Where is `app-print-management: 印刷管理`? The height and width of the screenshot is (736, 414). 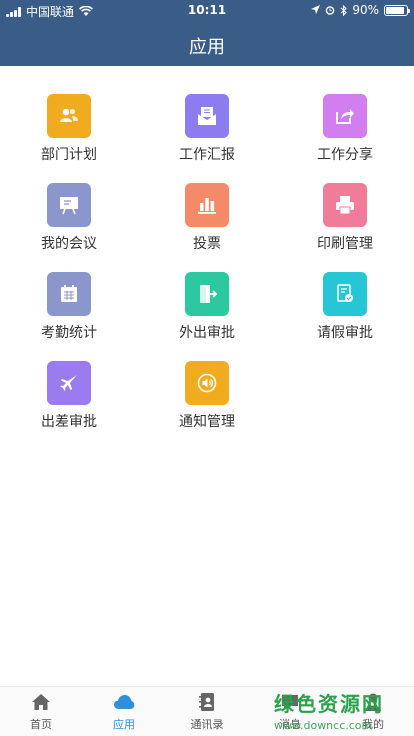
app-print-management: 印刷管理 is located at coordinates (345, 223).